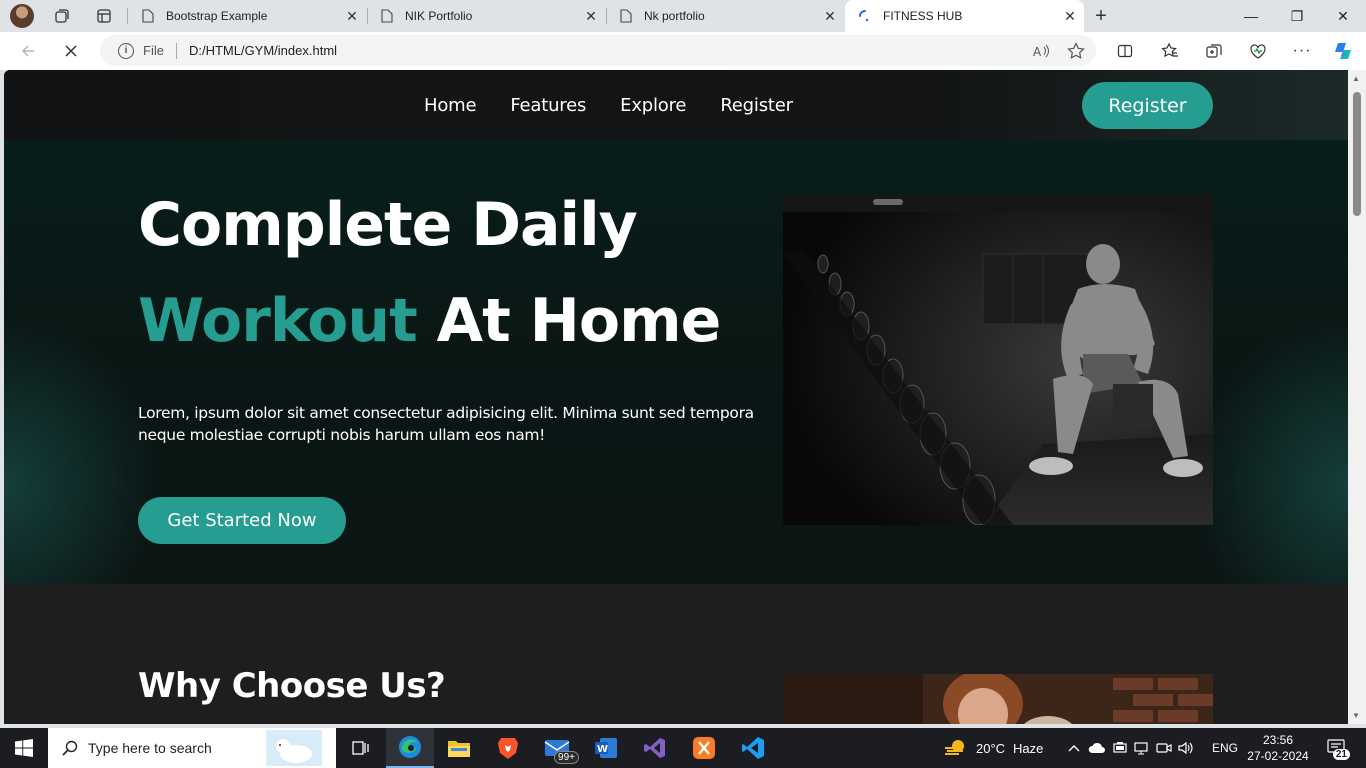  Describe the element at coordinates (292, 686) in the screenshot. I see `section-title: Why Choose Us?` at that location.